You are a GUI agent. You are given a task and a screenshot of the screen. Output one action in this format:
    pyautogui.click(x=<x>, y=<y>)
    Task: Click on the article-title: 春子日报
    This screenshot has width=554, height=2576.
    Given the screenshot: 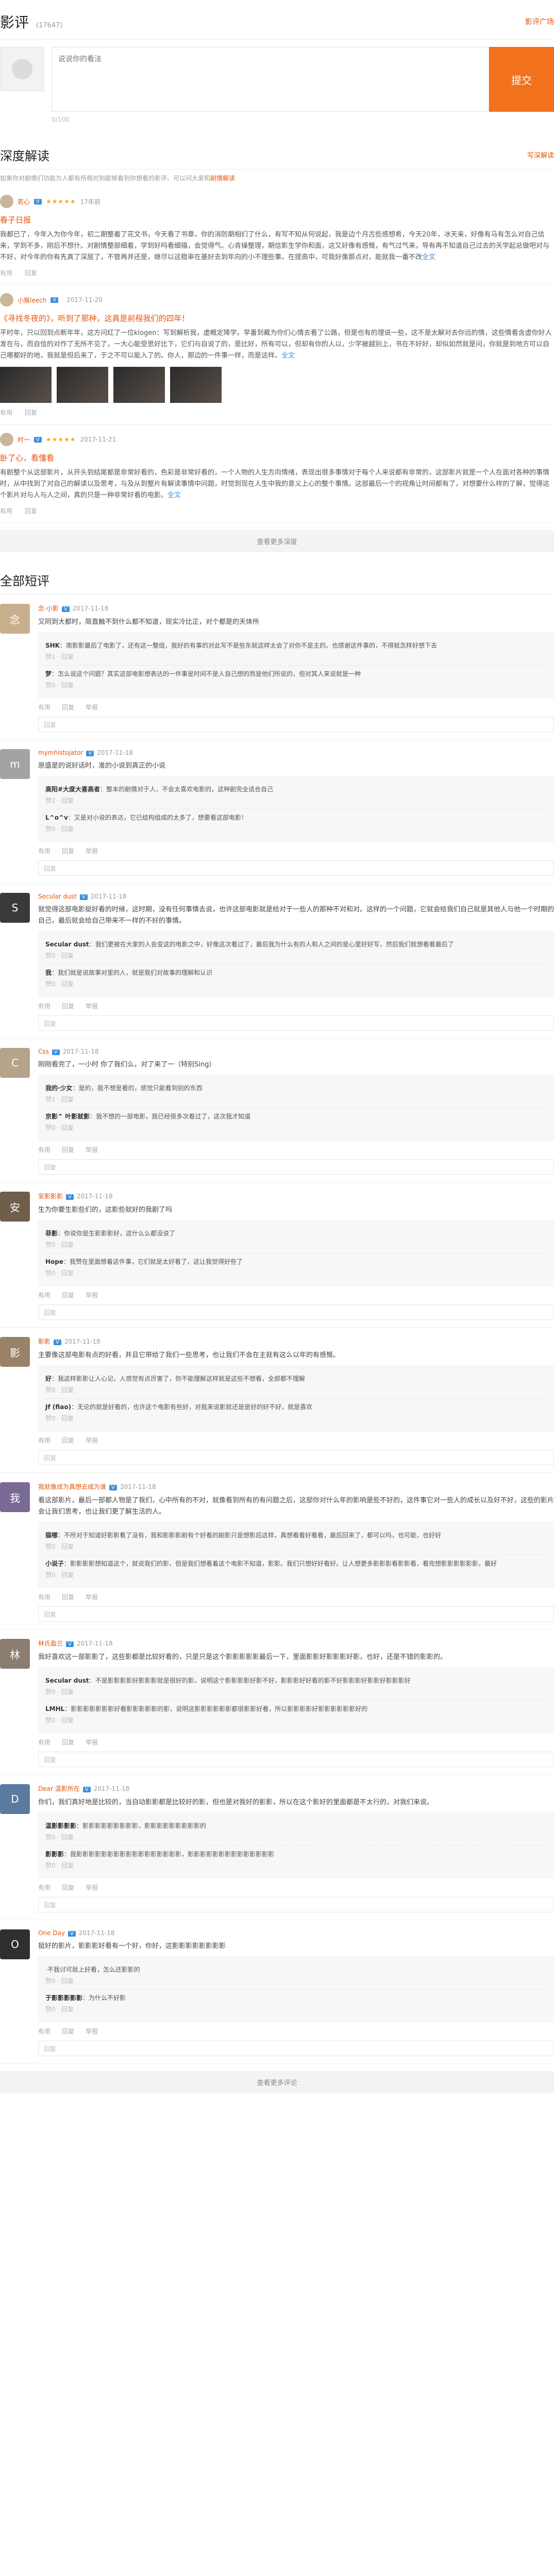 What is the action you would take?
    pyautogui.click(x=277, y=219)
    